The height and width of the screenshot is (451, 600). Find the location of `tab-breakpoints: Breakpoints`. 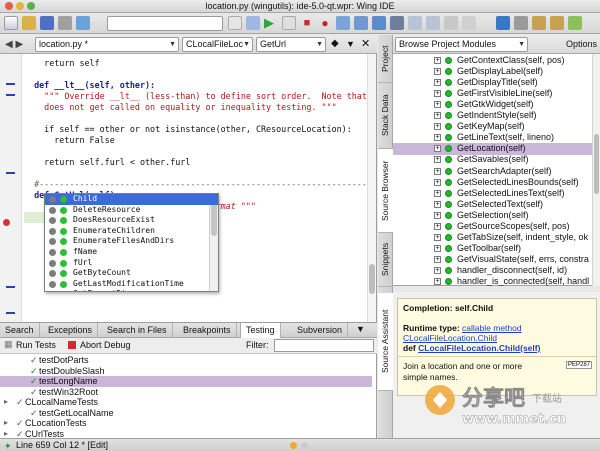

tab-breakpoints: Breakpoints is located at coordinates (207, 330).